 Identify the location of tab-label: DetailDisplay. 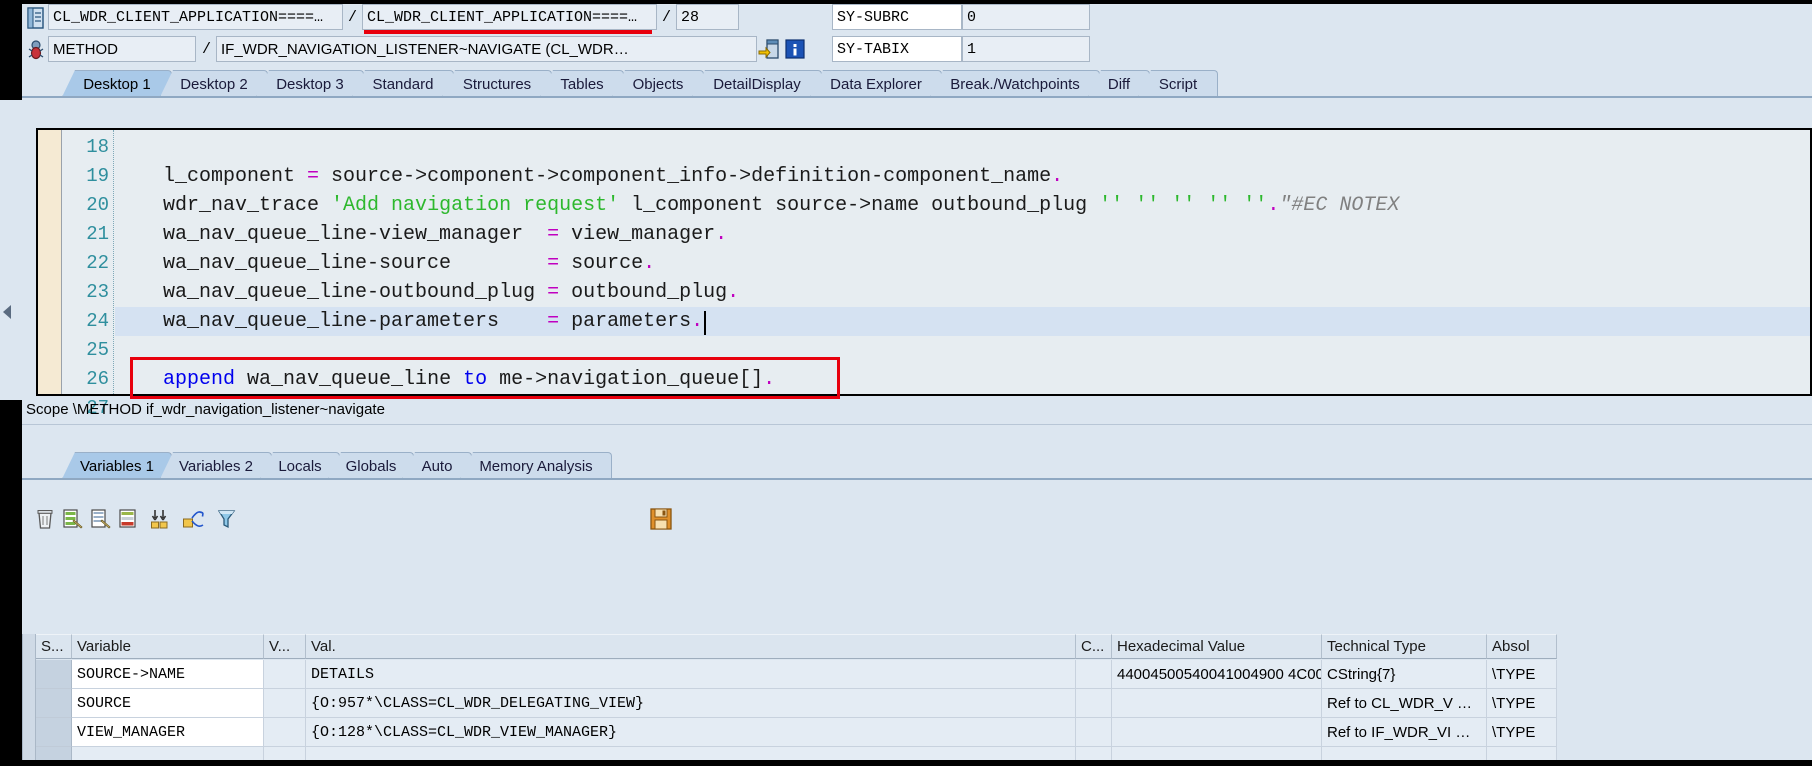
(757, 84).